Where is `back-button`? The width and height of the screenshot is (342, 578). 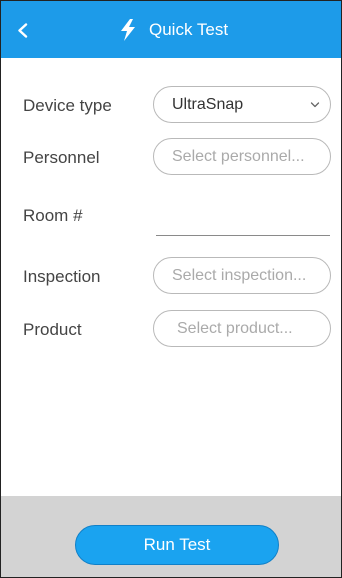 back-button is located at coordinates (22, 30).